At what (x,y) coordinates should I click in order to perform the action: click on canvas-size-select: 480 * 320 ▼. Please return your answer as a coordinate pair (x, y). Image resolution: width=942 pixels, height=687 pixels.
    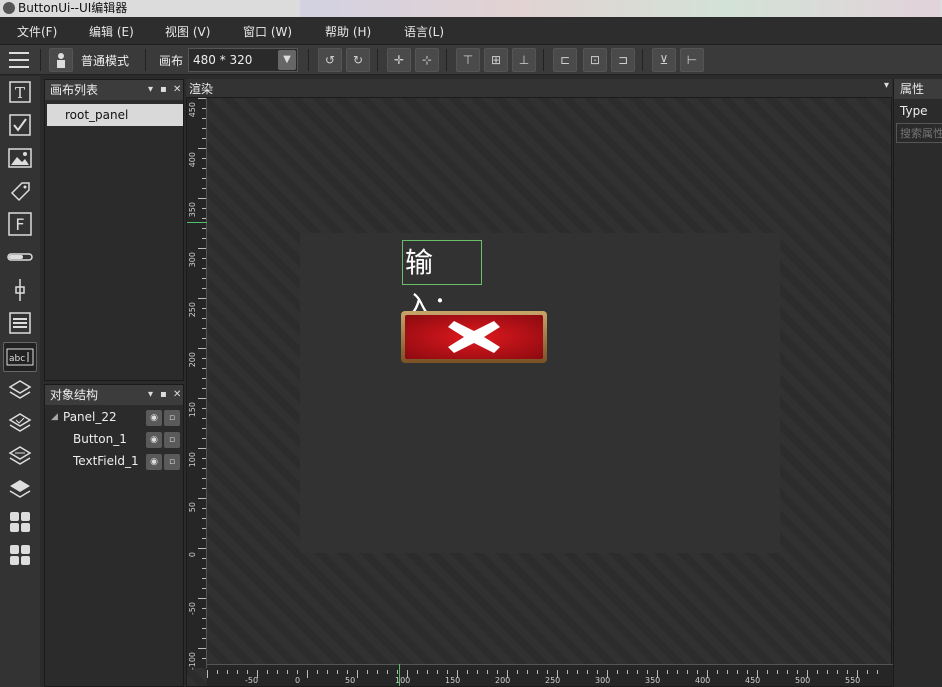
    Looking at the image, I should click on (243, 60).